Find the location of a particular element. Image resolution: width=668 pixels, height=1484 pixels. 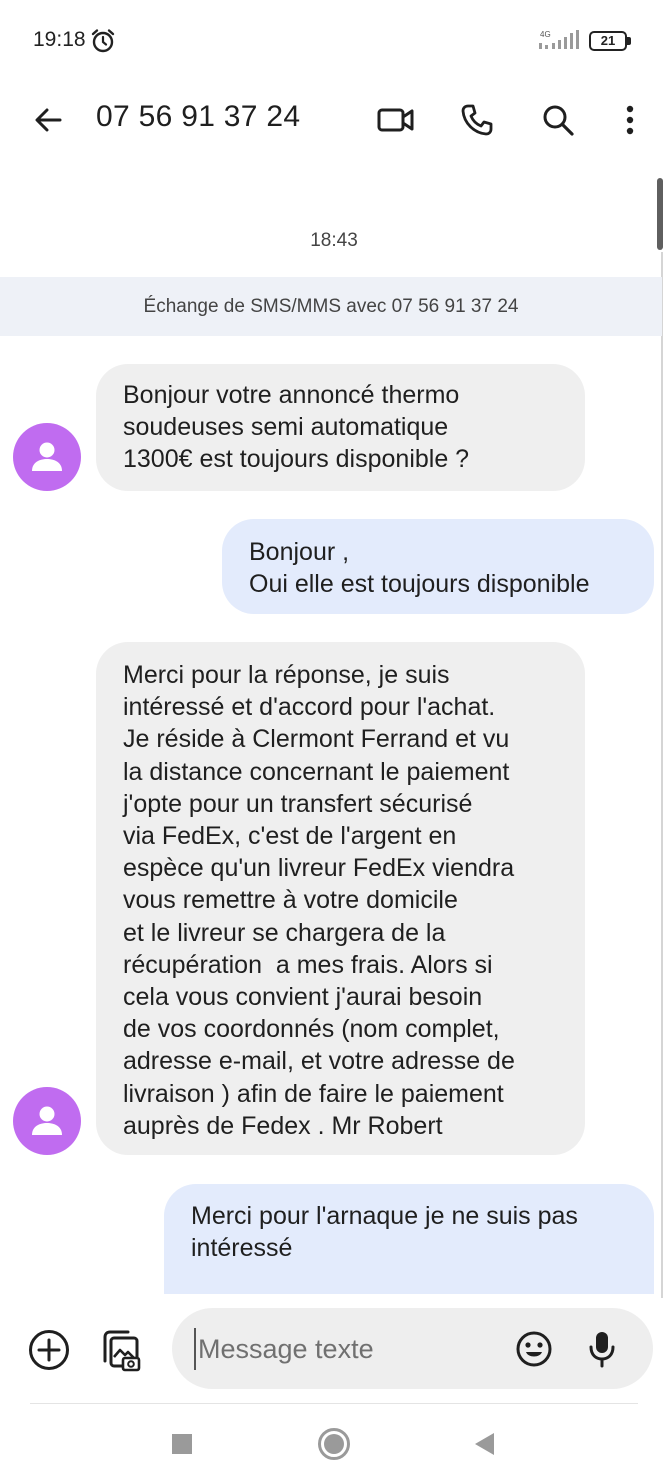

signal-icon: 4G is located at coordinates (559, 40).